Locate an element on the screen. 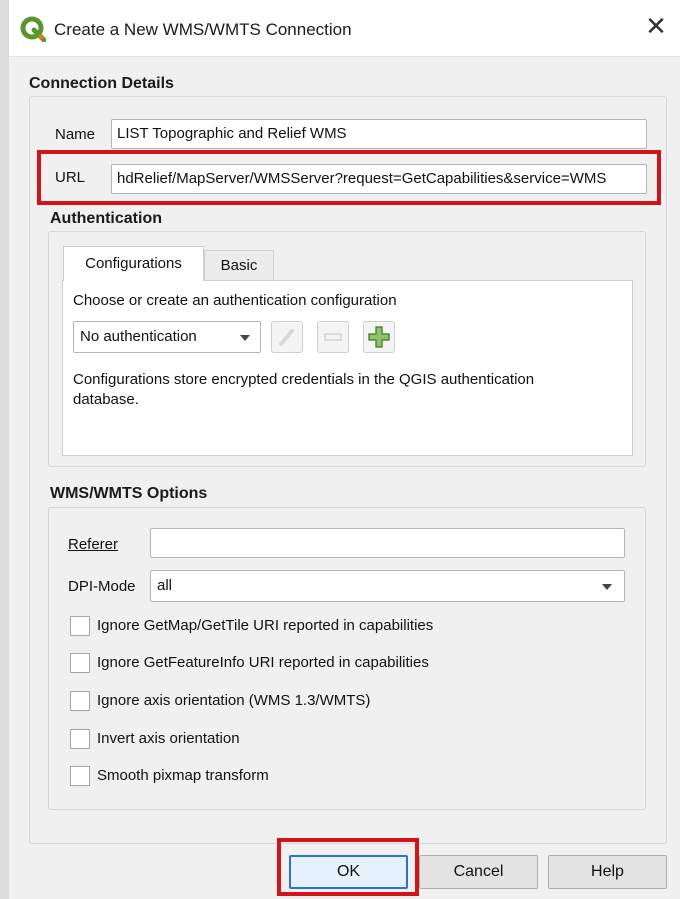 Image resolution: width=680 pixels, height=899 pixels. smooth-pixmap-label: Smooth pixmap transform is located at coordinates (183, 775).